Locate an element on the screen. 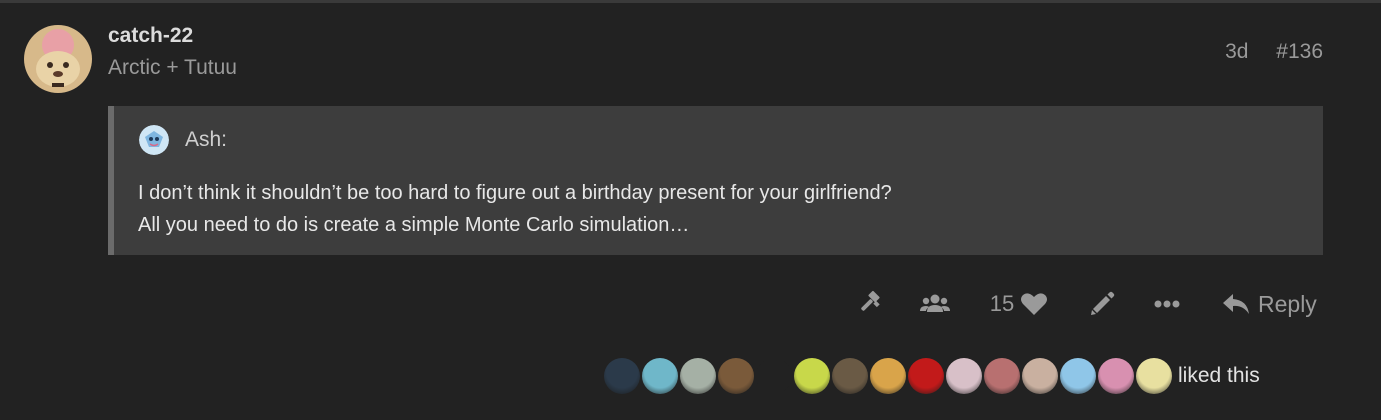  reply-icon is located at coordinates (1236, 304).